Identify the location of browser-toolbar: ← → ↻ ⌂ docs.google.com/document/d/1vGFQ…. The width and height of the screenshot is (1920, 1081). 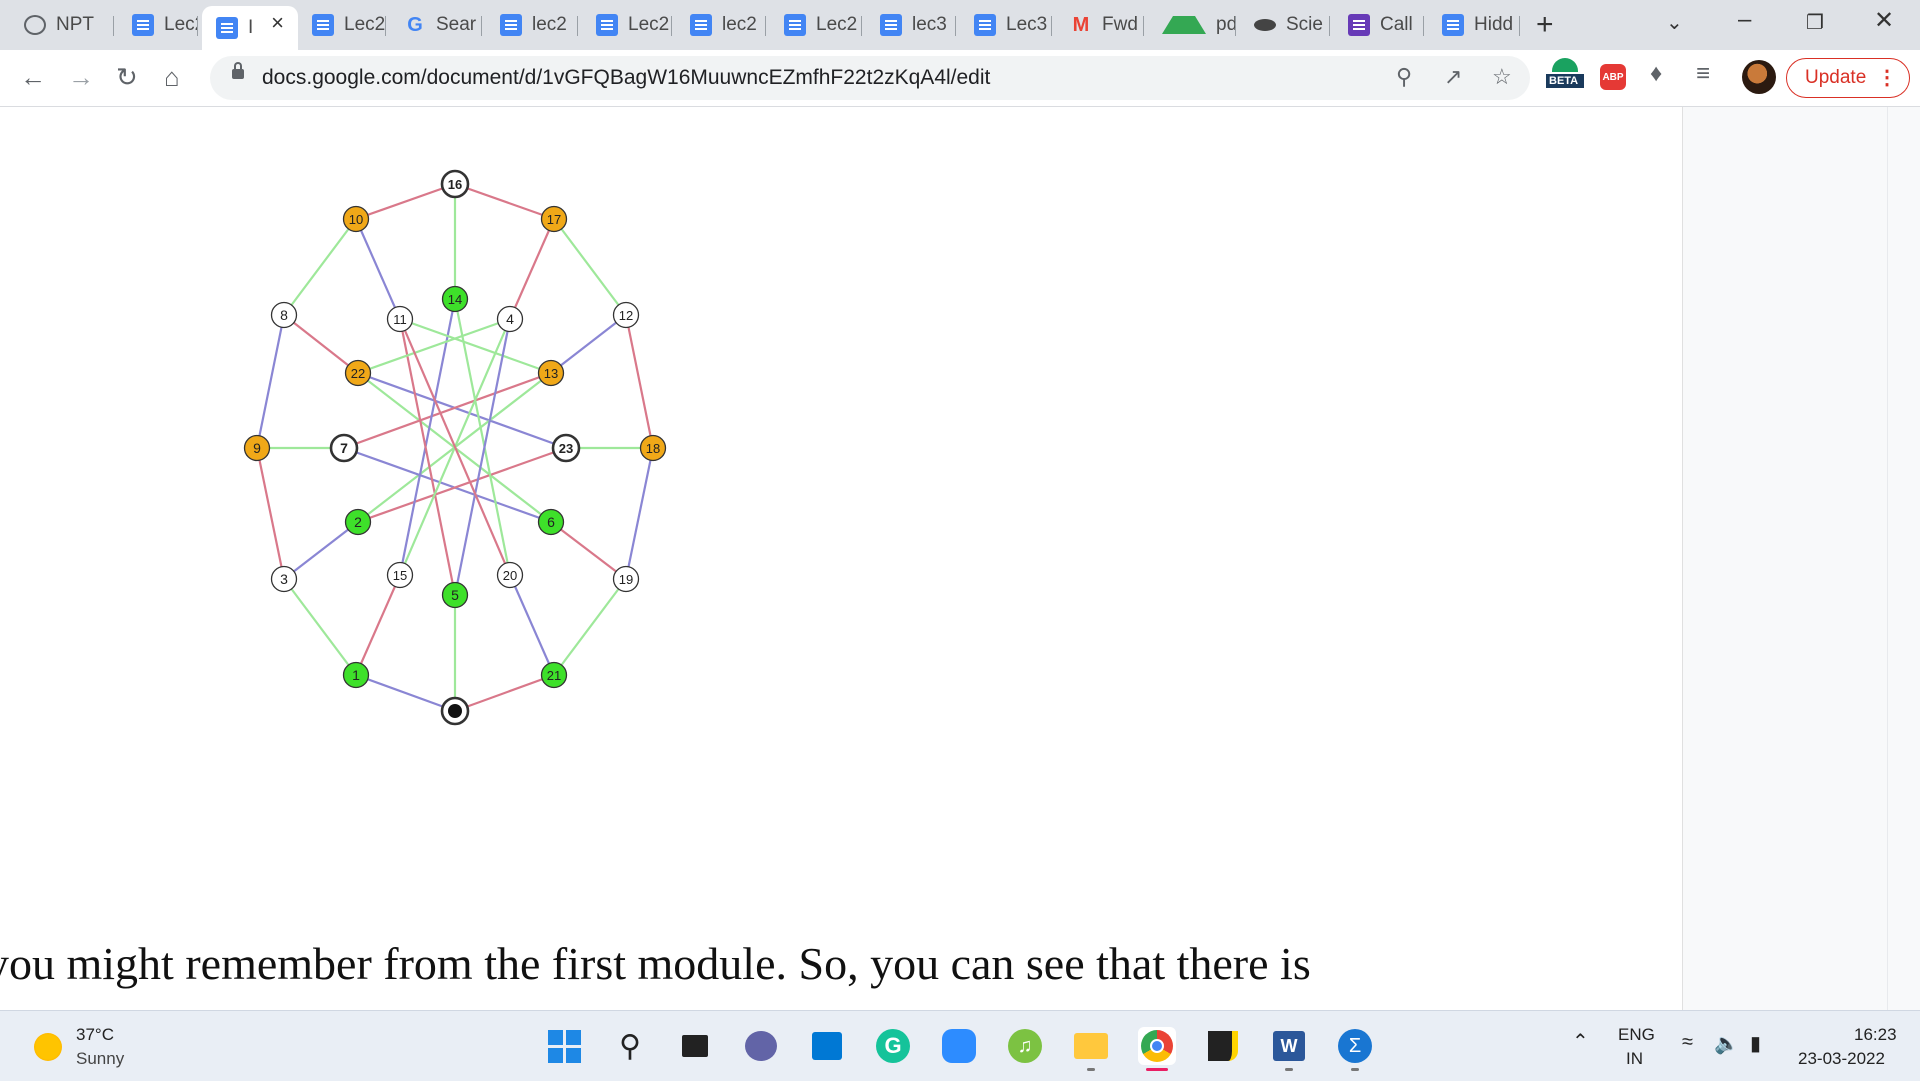
(960, 78).